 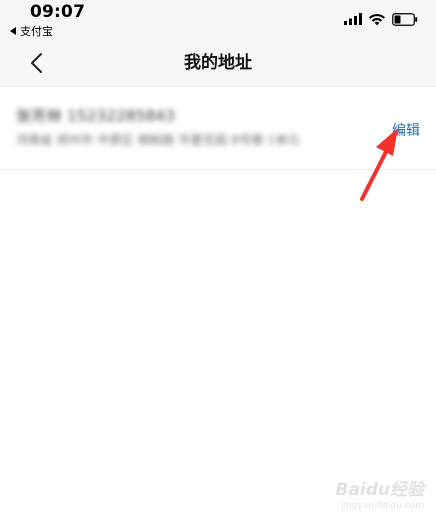 I want to click on page-title: 我的地址, so click(x=218, y=63).